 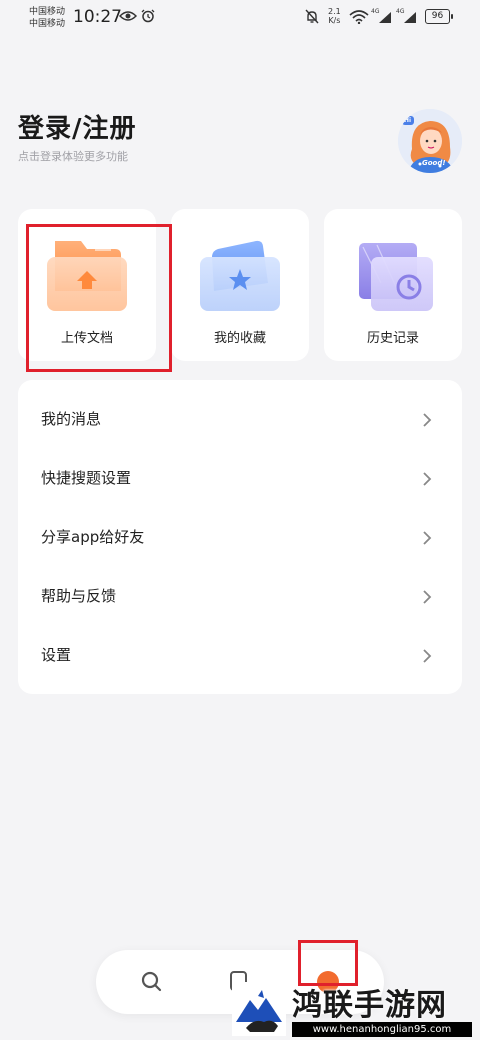 What do you see at coordinates (382, 1029) in the screenshot?
I see `watermark-url: www.henanhonglian95.com` at bounding box center [382, 1029].